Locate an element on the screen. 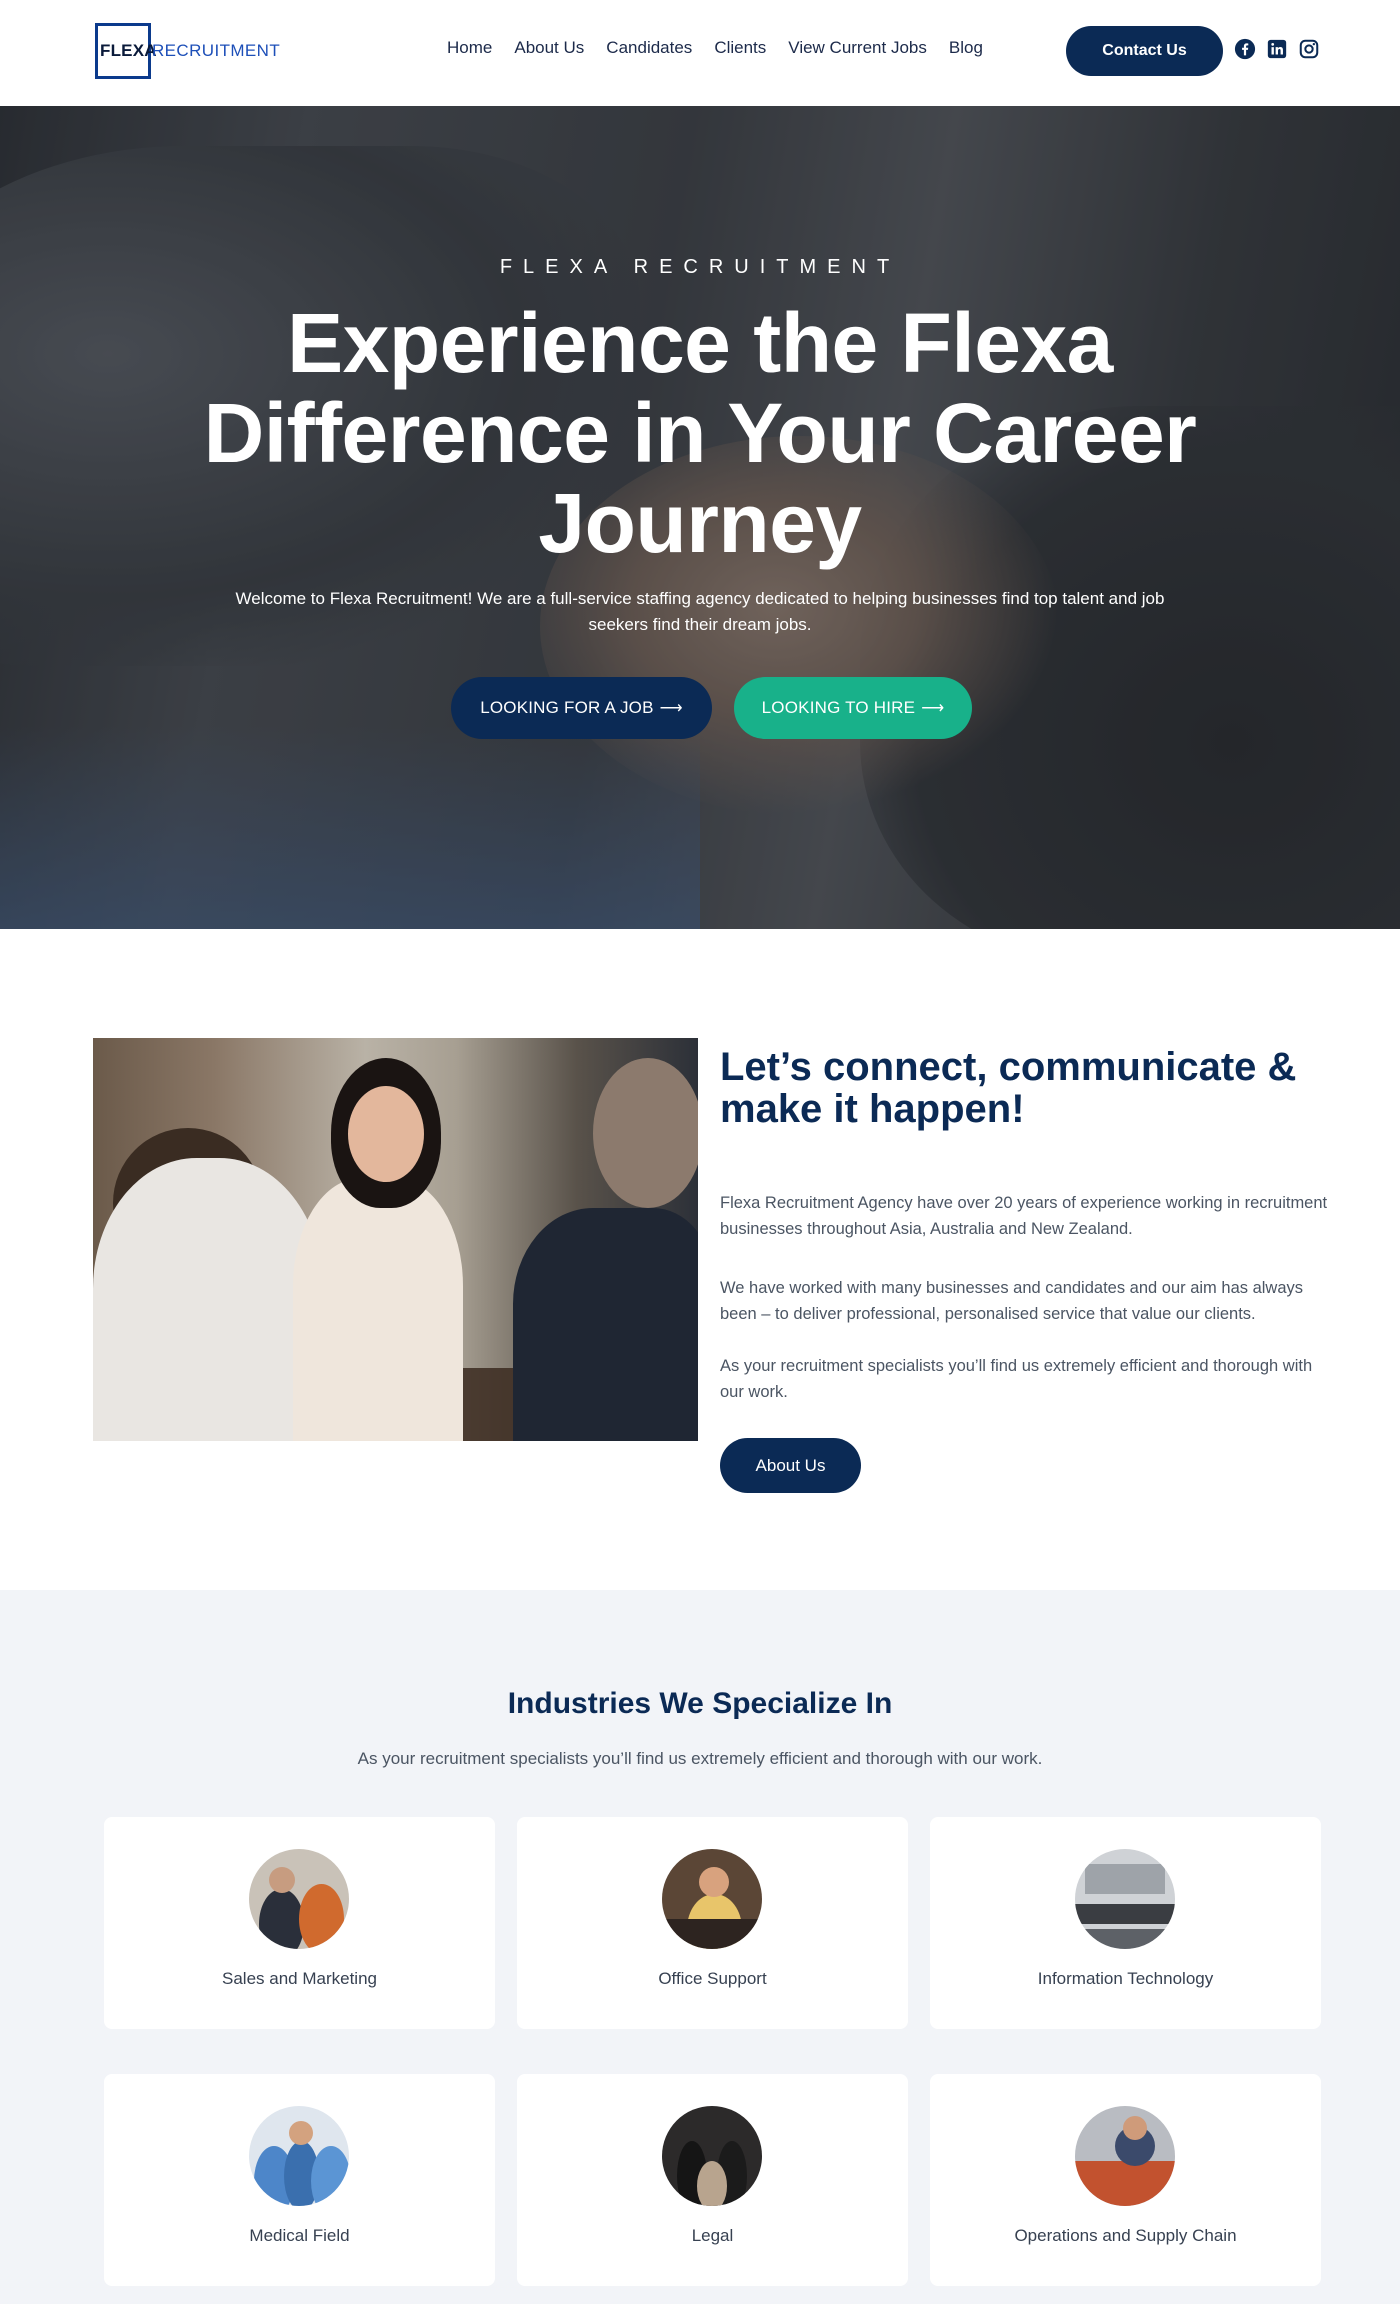 The image size is (1400, 2304). nav-blog: Blog is located at coordinates (966, 48).